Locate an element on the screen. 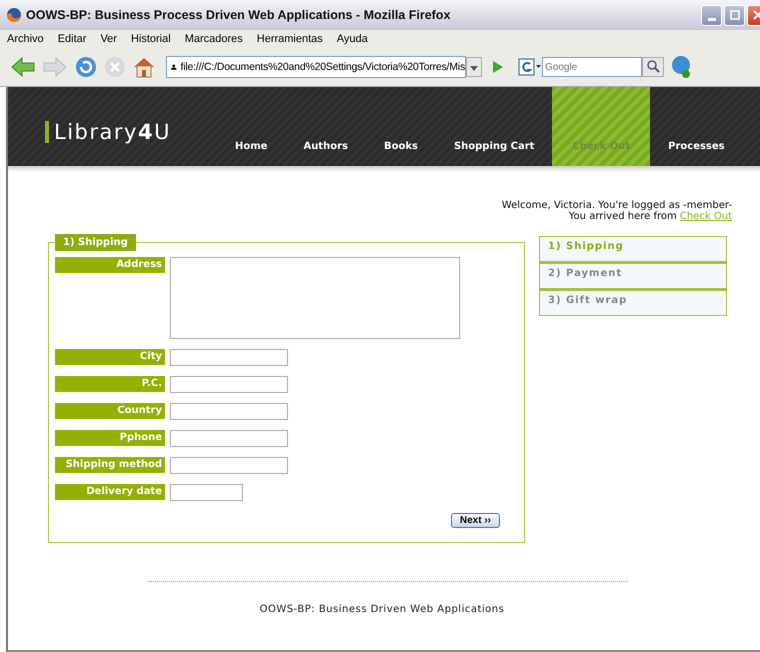 The height and width of the screenshot is (652, 760). search-field: Google is located at coordinates (592, 67).